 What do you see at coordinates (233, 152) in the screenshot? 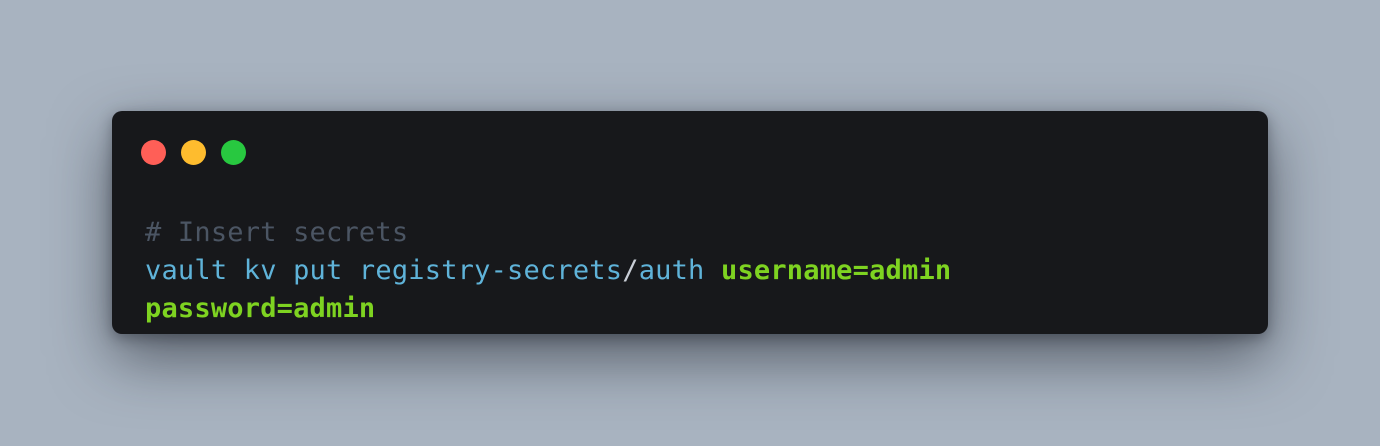
I see `maximize-button` at bounding box center [233, 152].